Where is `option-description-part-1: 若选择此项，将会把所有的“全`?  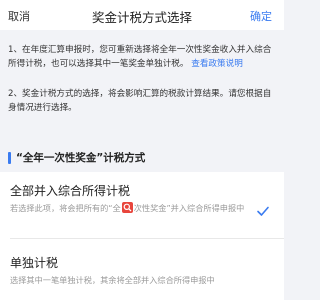
option-description-part-1: 若选择此项，将会把所有的“全 is located at coordinates (65, 208).